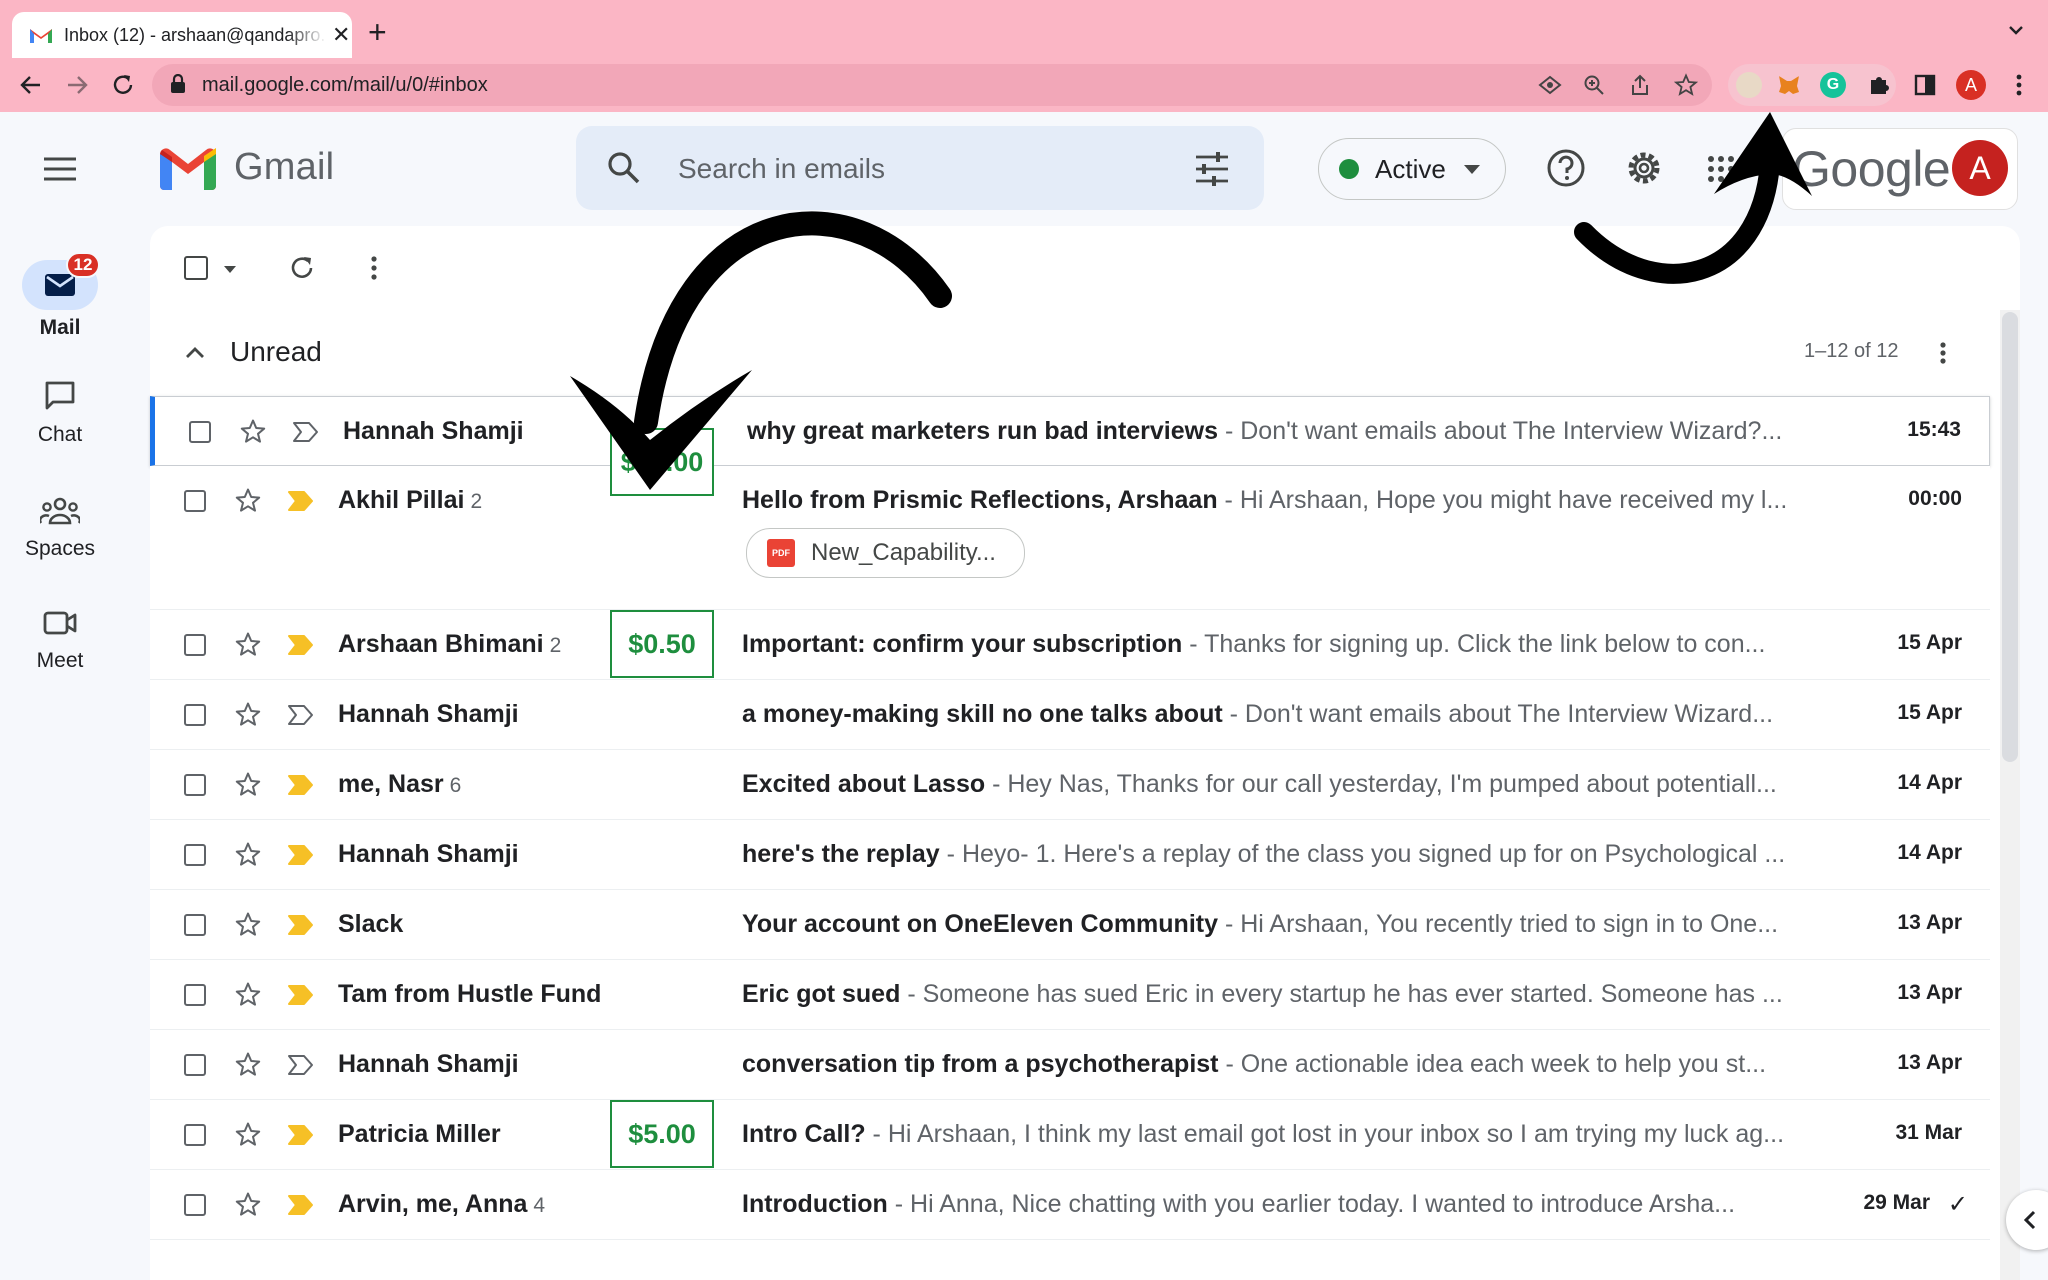  Describe the element at coordinates (1686, 85) in the screenshot. I see `bookmark-star-icon` at that location.